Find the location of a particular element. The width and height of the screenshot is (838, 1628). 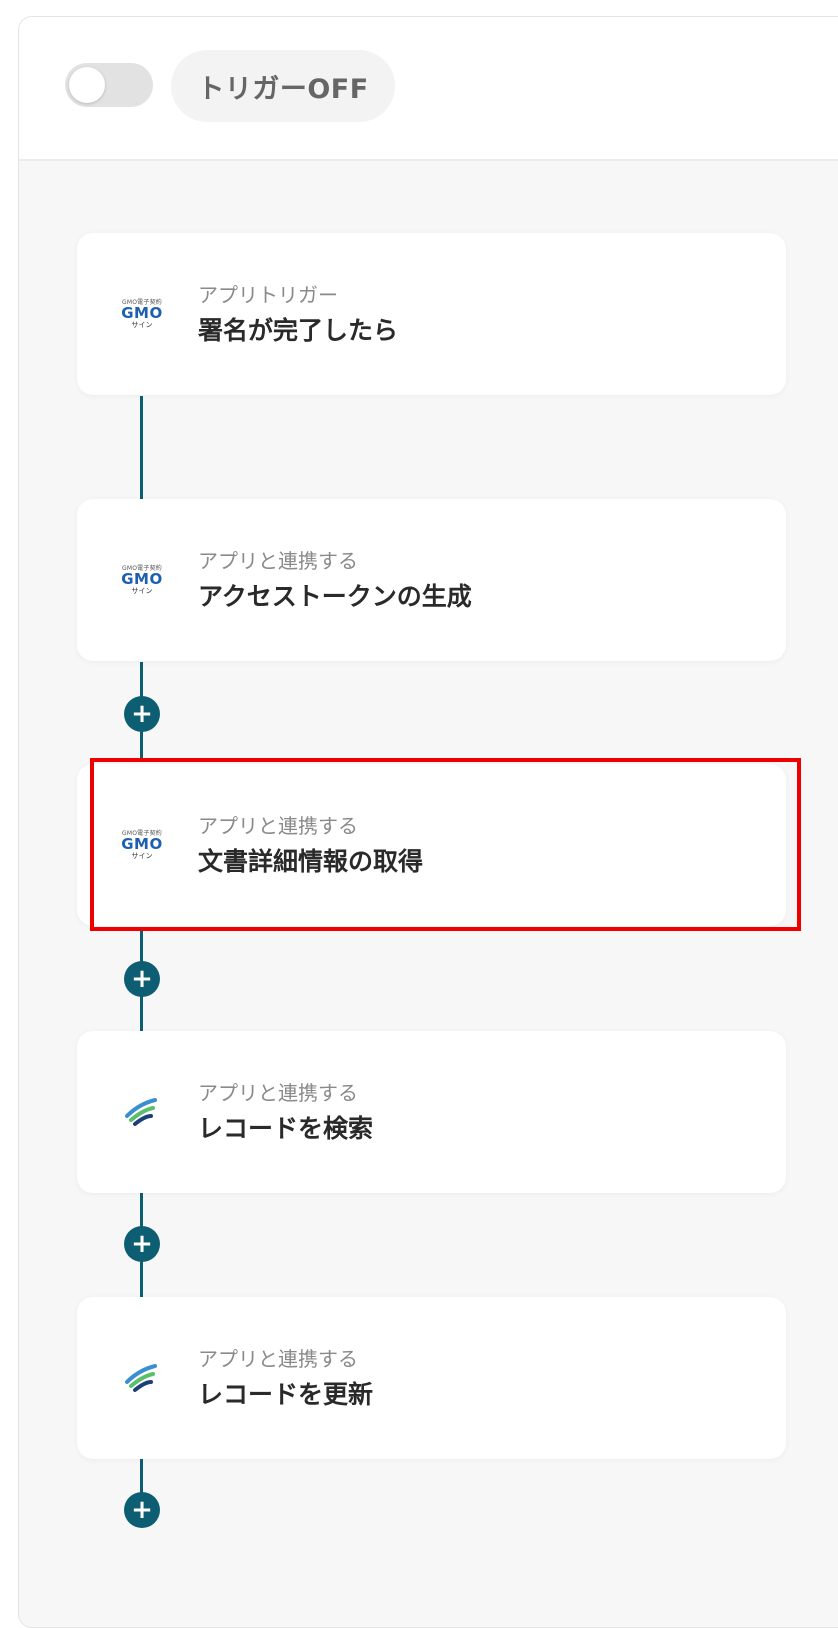

step-title: 署名が完了したら is located at coordinates (298, 330).